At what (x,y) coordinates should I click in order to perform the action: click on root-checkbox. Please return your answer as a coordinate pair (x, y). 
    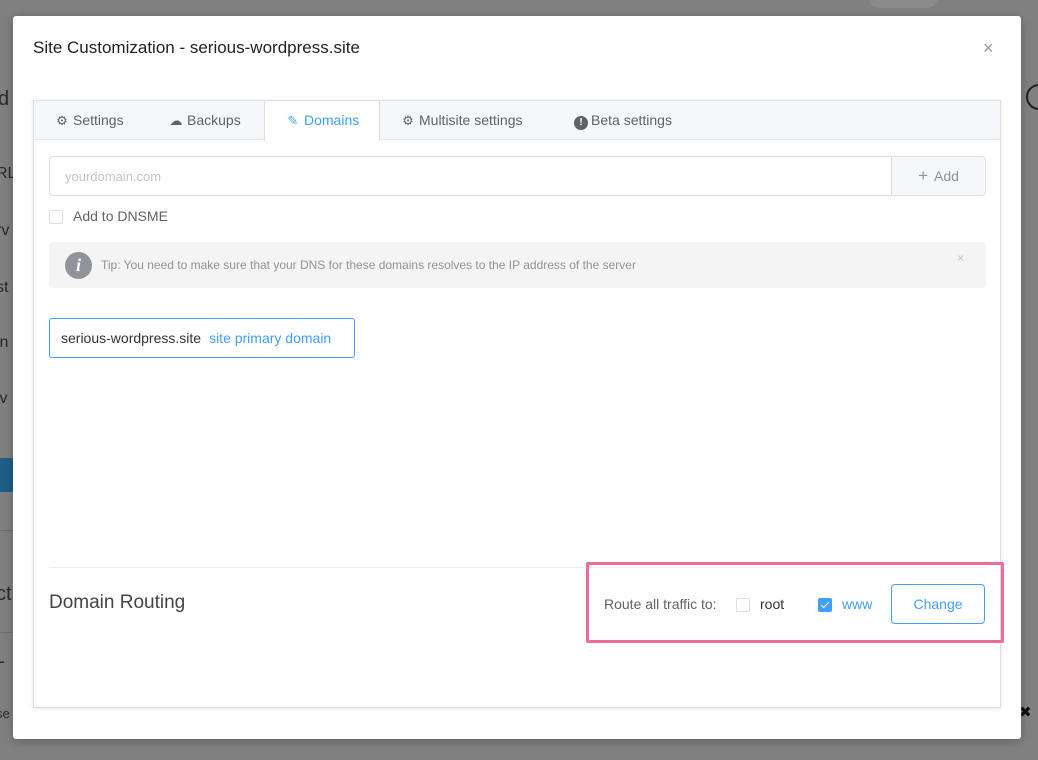
    Looking at the image, I should click on (743, 605).